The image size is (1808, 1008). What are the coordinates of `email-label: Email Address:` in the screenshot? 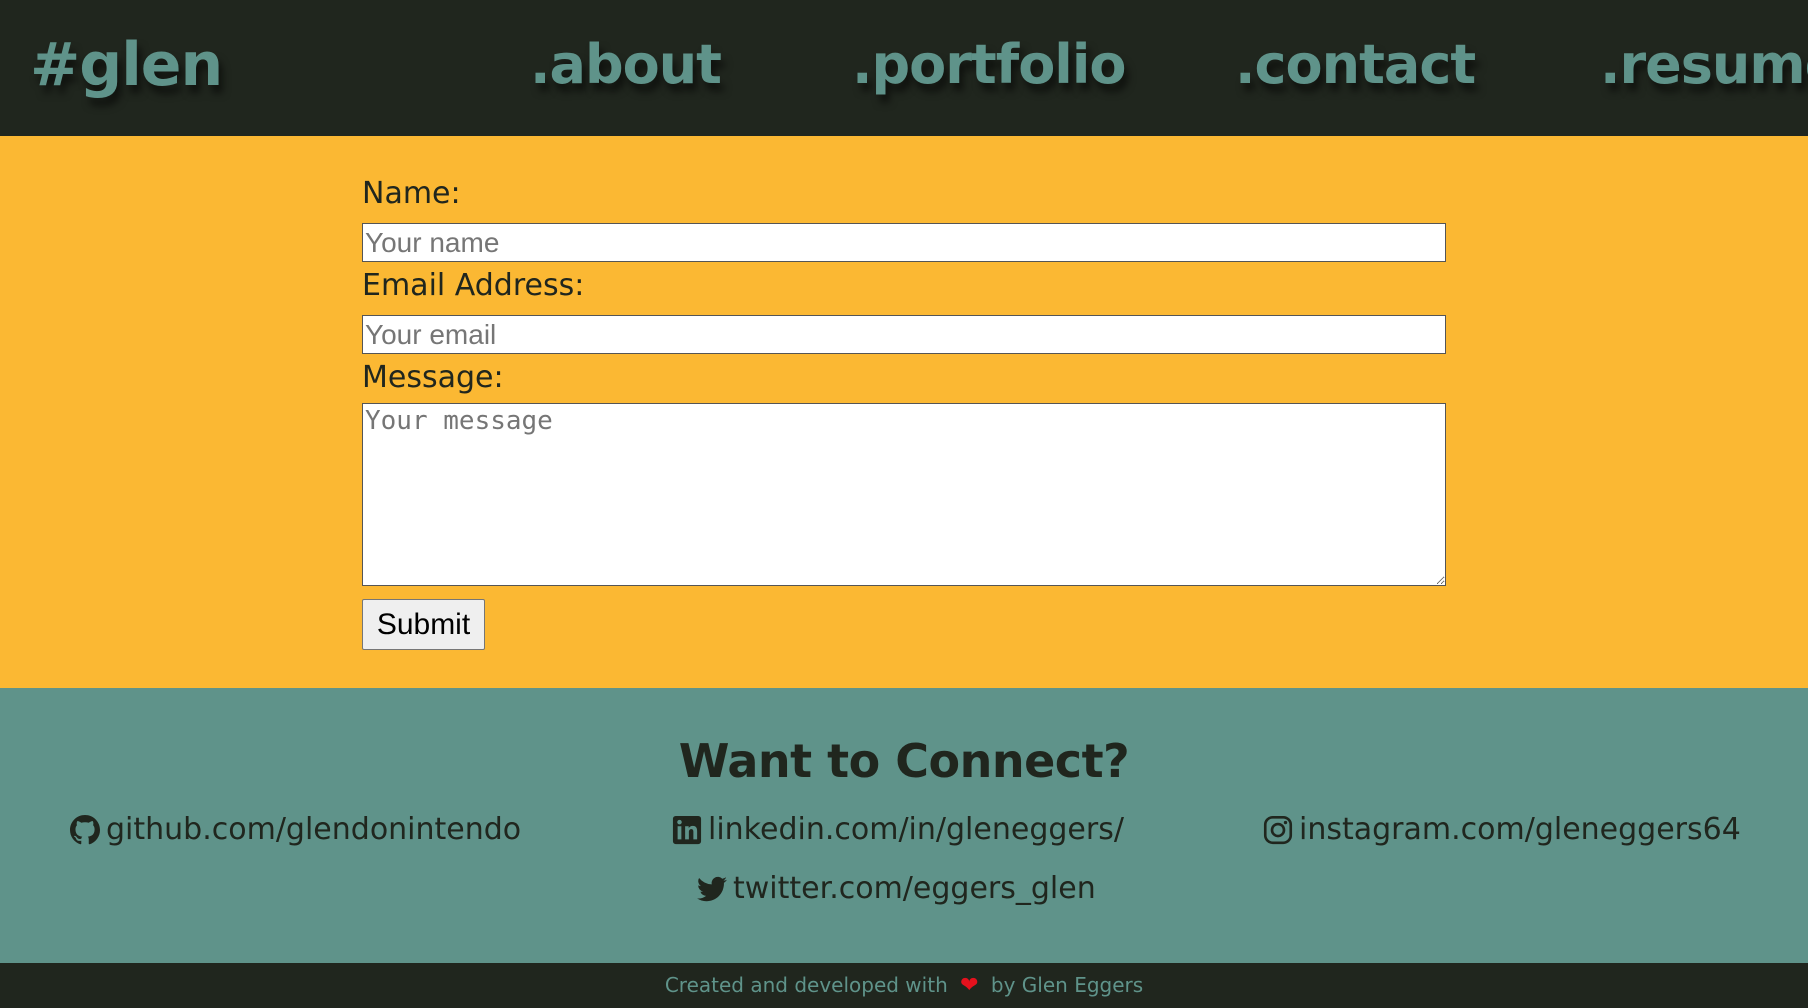 It's located at (473, 285).